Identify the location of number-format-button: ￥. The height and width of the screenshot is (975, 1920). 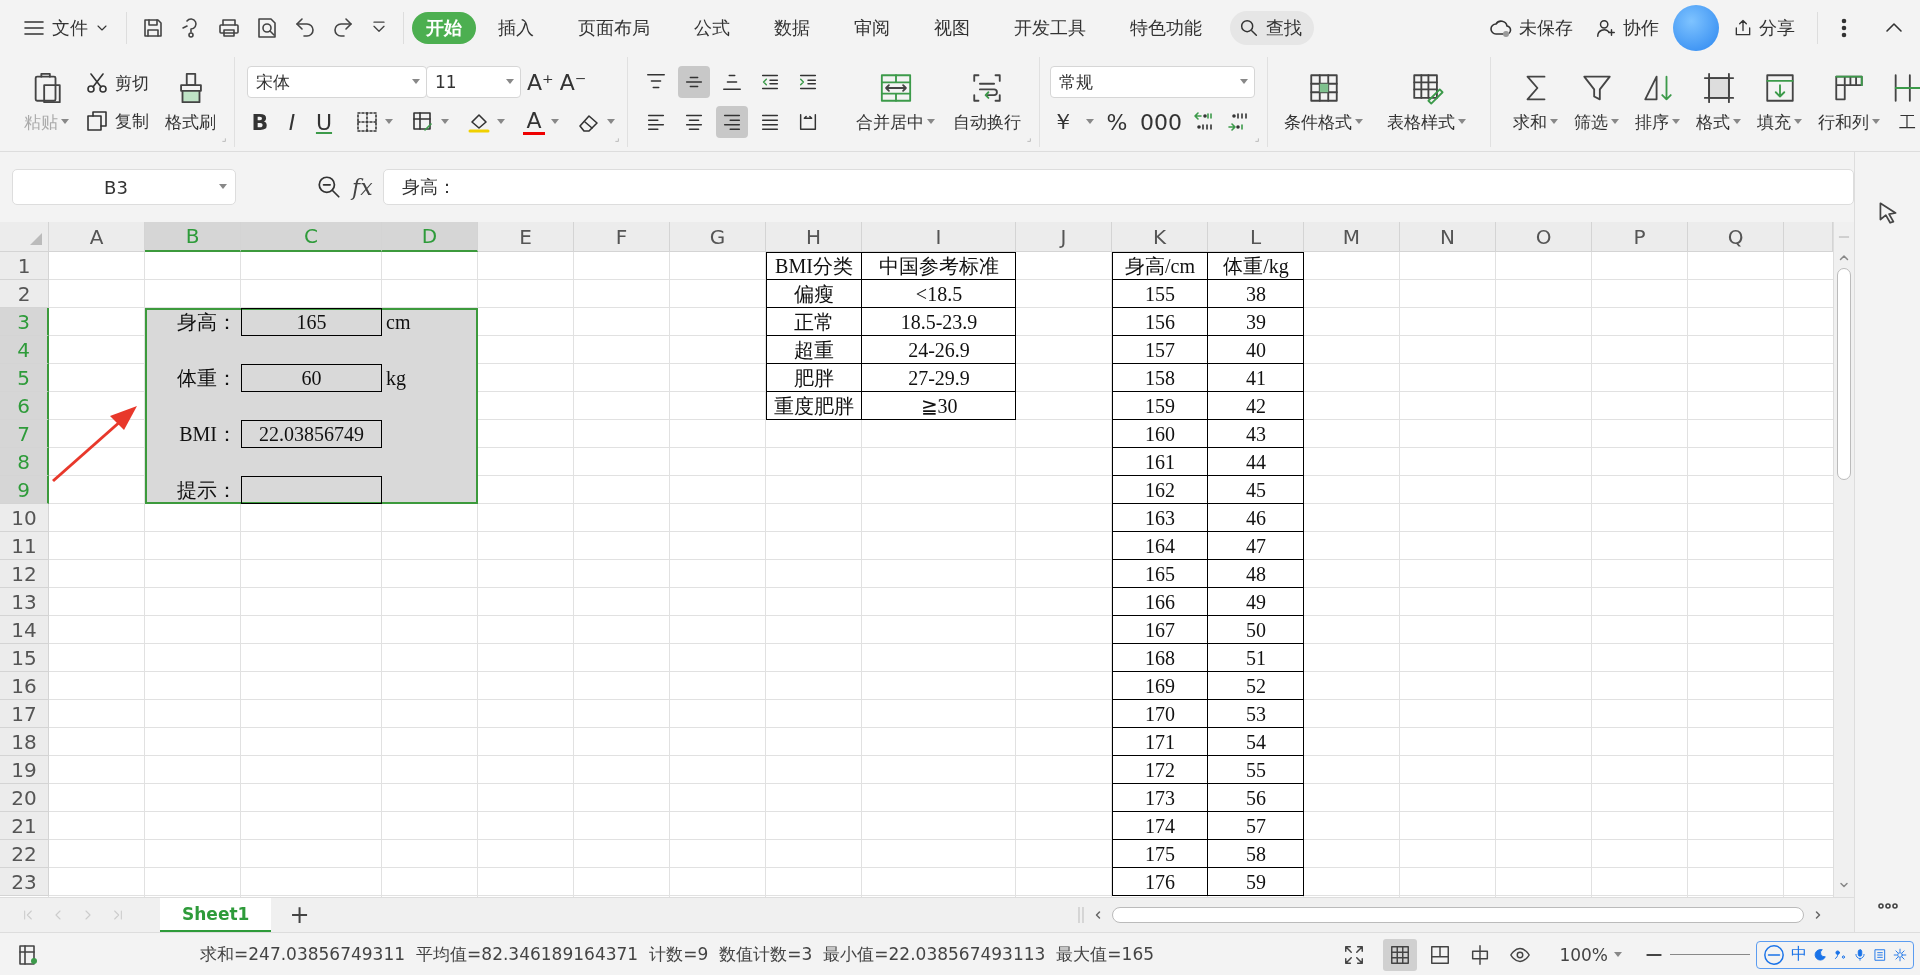
(1063, 122).